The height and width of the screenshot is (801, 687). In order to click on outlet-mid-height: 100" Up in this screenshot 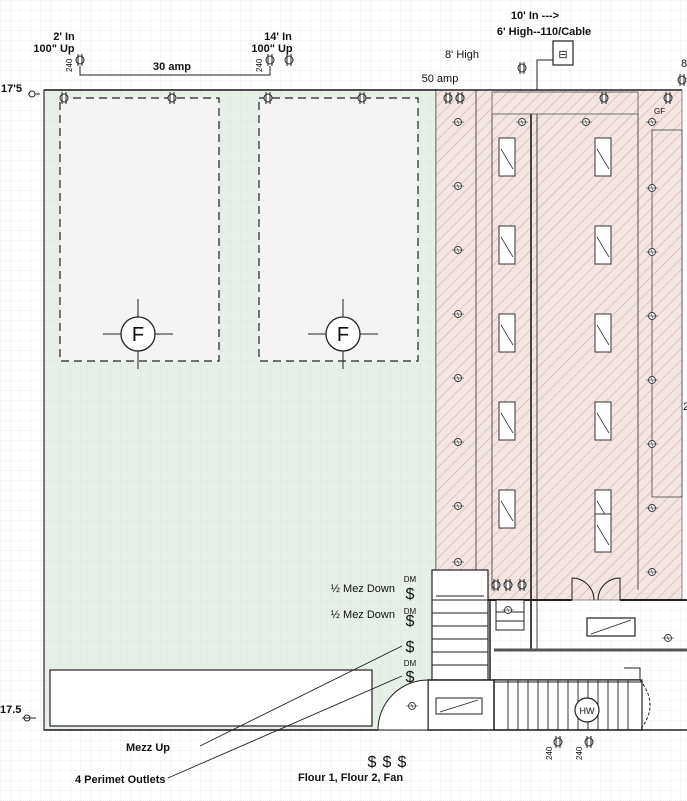, I will do `click(272, 49)`.